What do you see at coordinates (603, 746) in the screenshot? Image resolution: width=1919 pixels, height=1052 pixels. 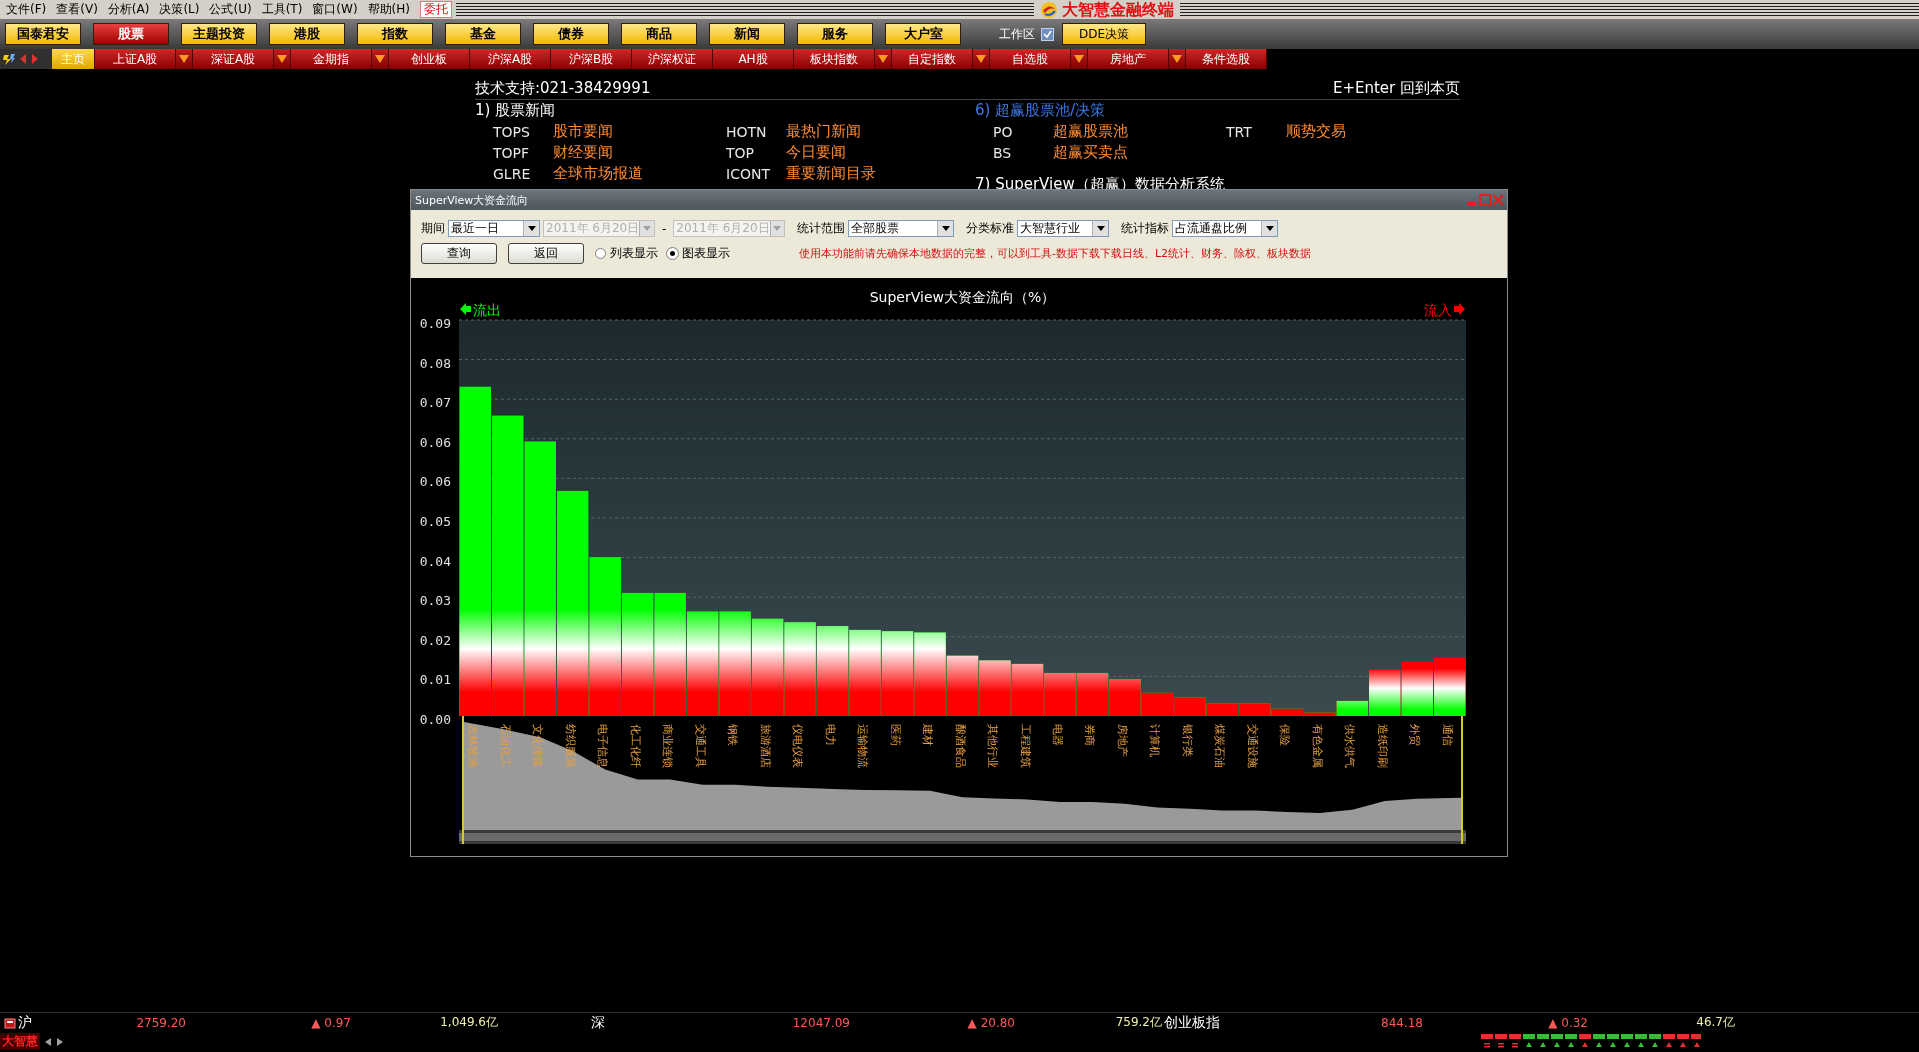 I see `category-label: 电子信息` at bounding box center [603, 746].